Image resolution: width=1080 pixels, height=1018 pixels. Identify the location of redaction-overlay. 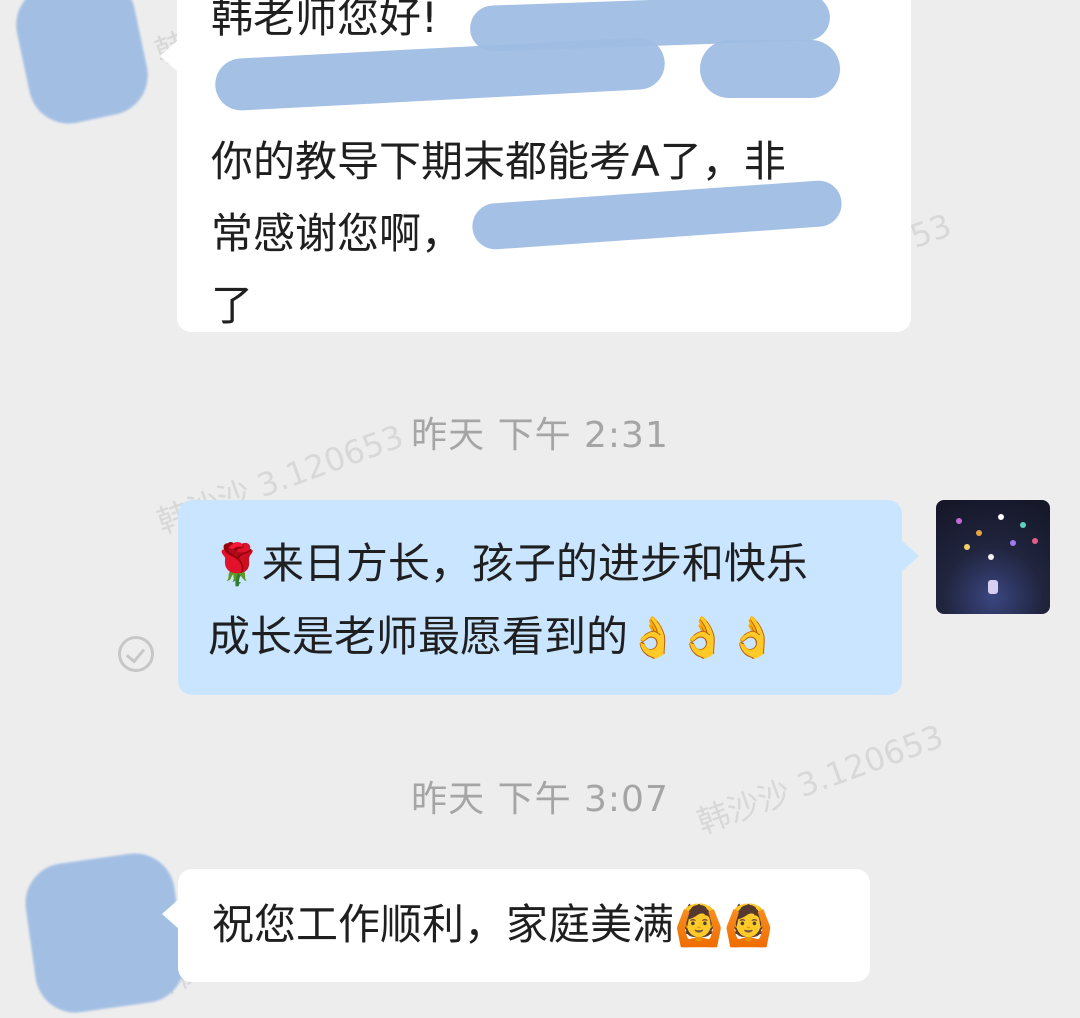
(770, 69).